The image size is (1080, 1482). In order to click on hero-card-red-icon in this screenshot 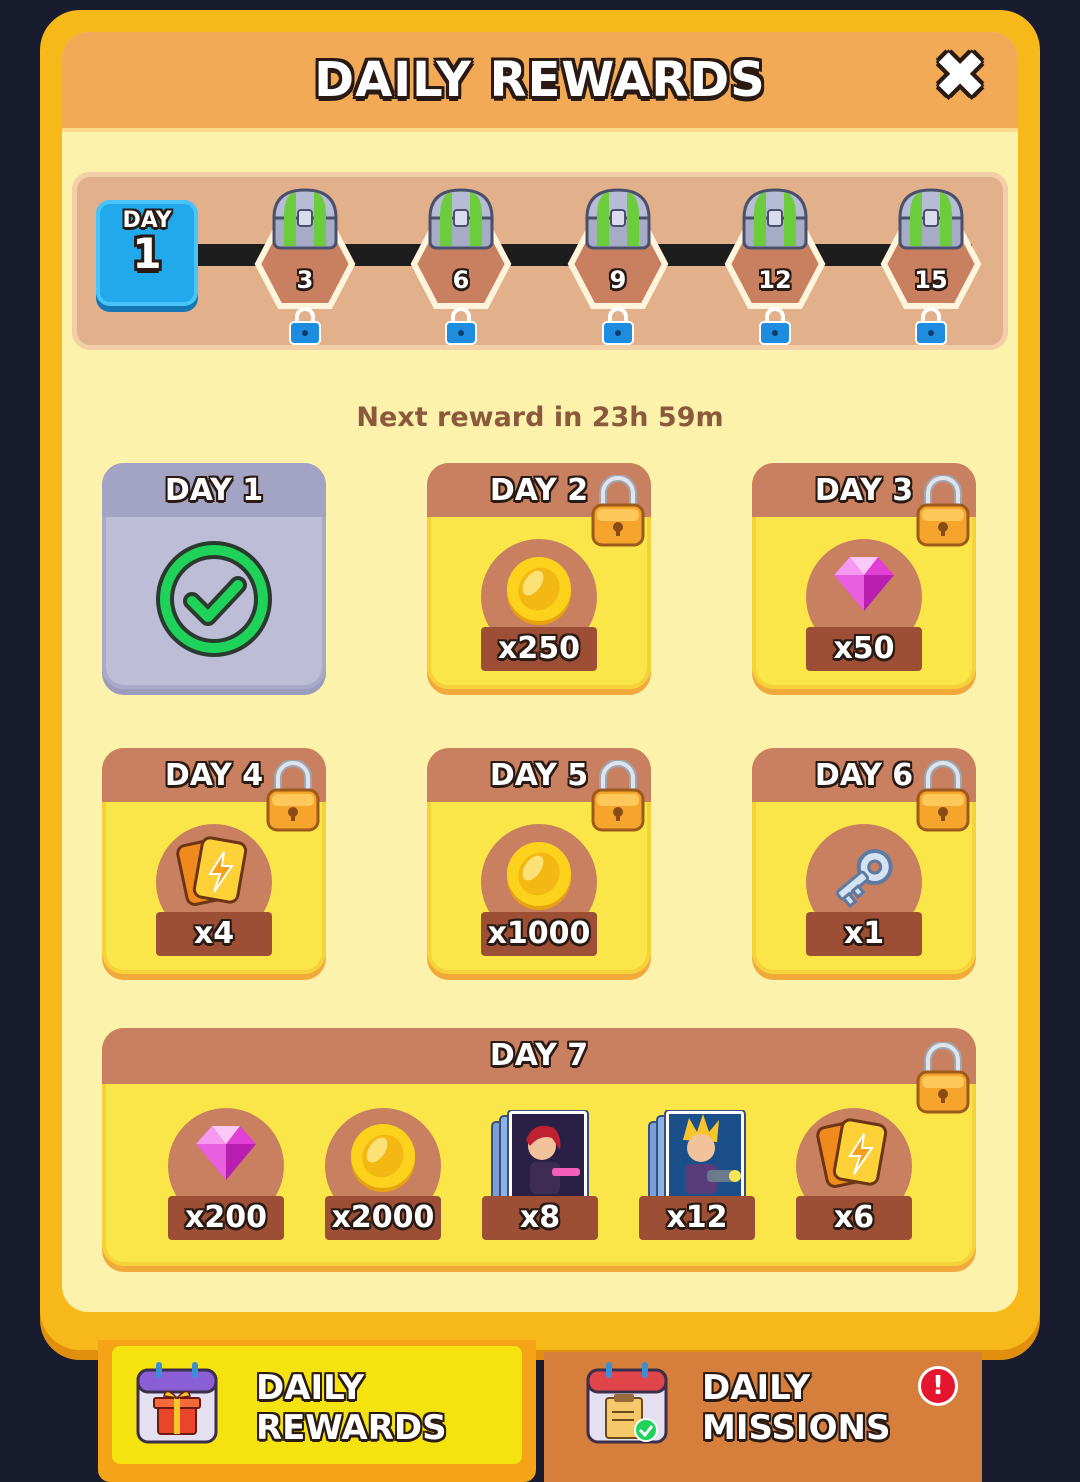, I will do `click(540, 1158)`.